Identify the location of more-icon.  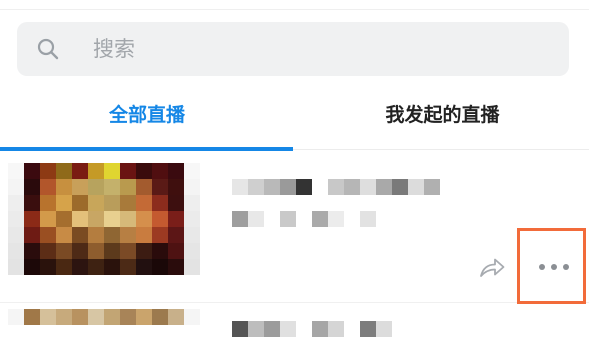
(554, 268).